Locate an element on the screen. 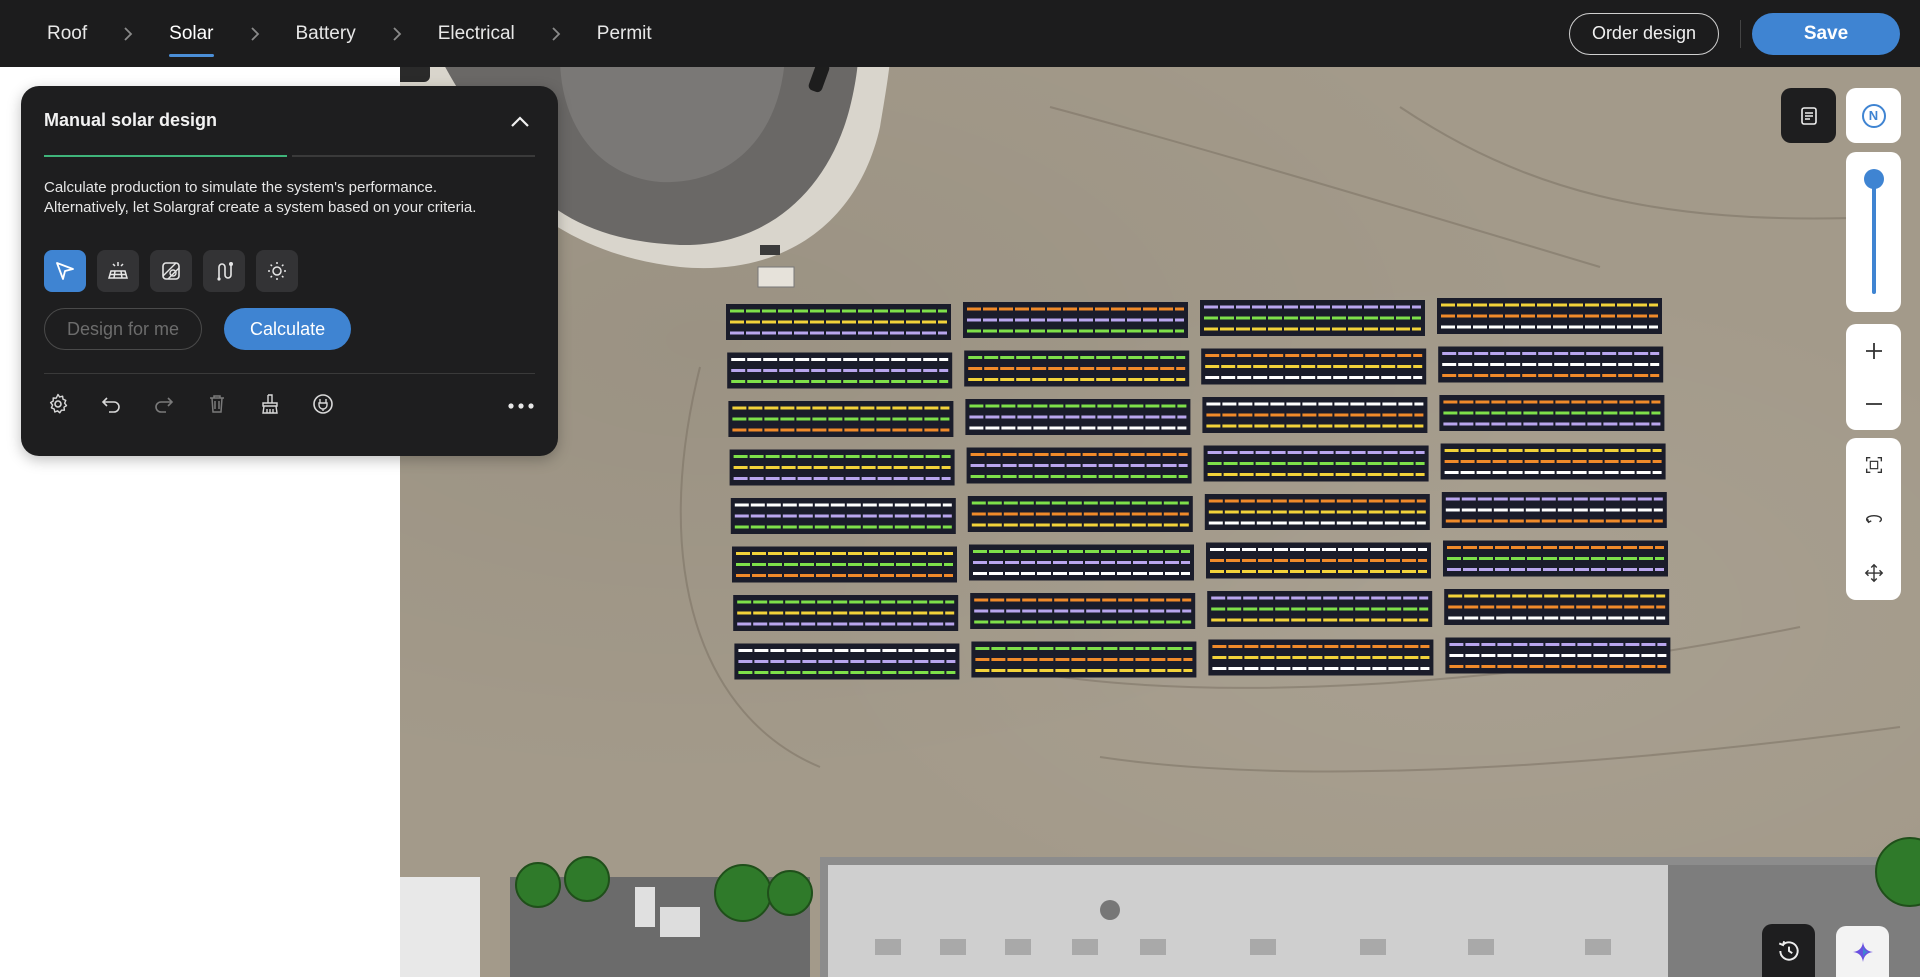  compass-north-button: N is located at coordinates (1873, 115).